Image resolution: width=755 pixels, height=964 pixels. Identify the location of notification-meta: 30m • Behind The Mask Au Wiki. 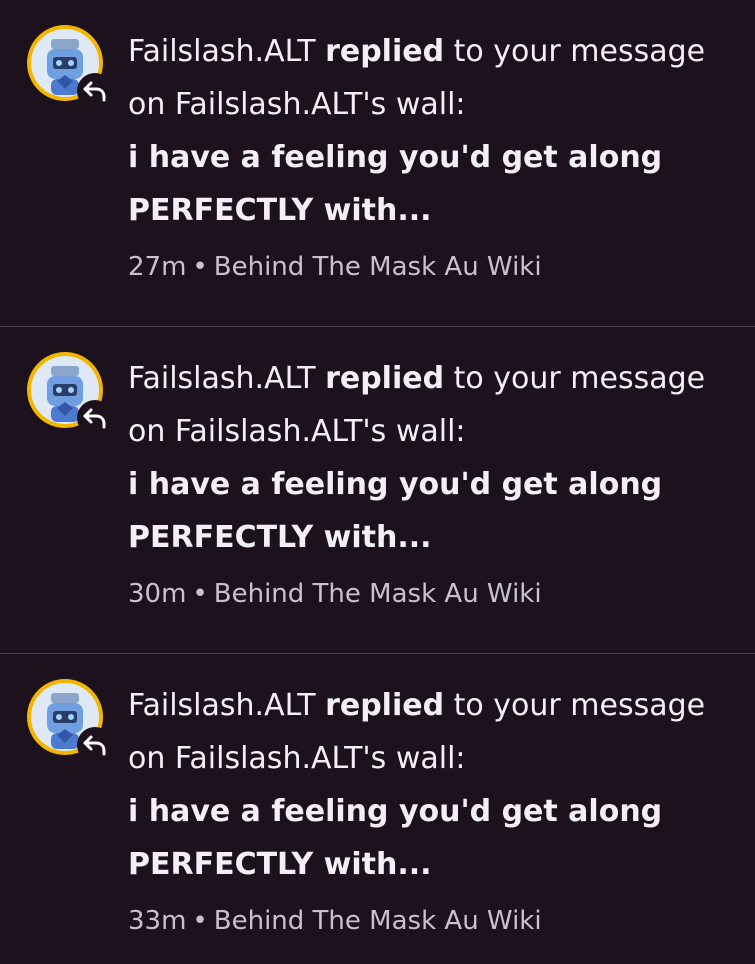
(433, 594).